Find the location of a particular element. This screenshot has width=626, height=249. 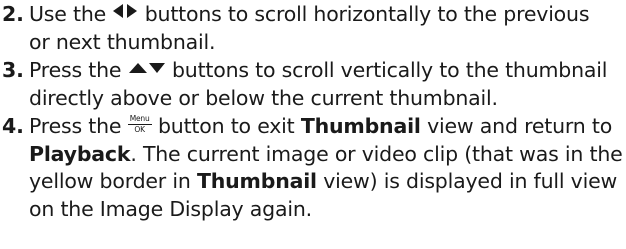

menu-ok-icon: Menu OK is located at coordinates (139, 124).